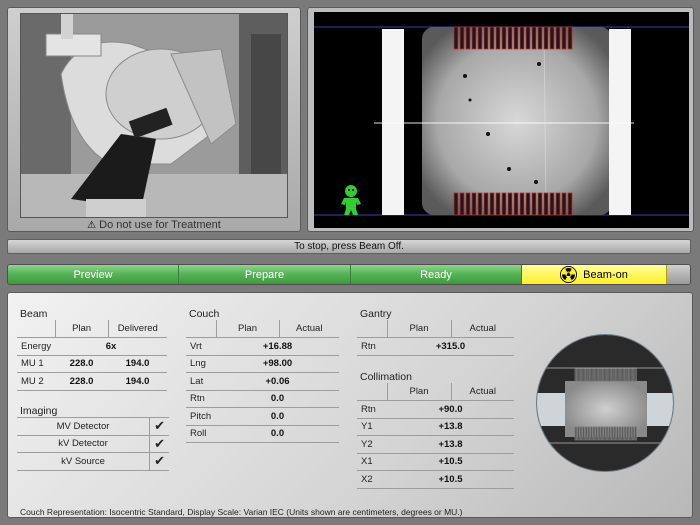 The height and width of the screenshot is (525, 700). Describe the element at coordinates (111, 346) in the screenshot. I see `beam-energy-value: 6x` at that location.